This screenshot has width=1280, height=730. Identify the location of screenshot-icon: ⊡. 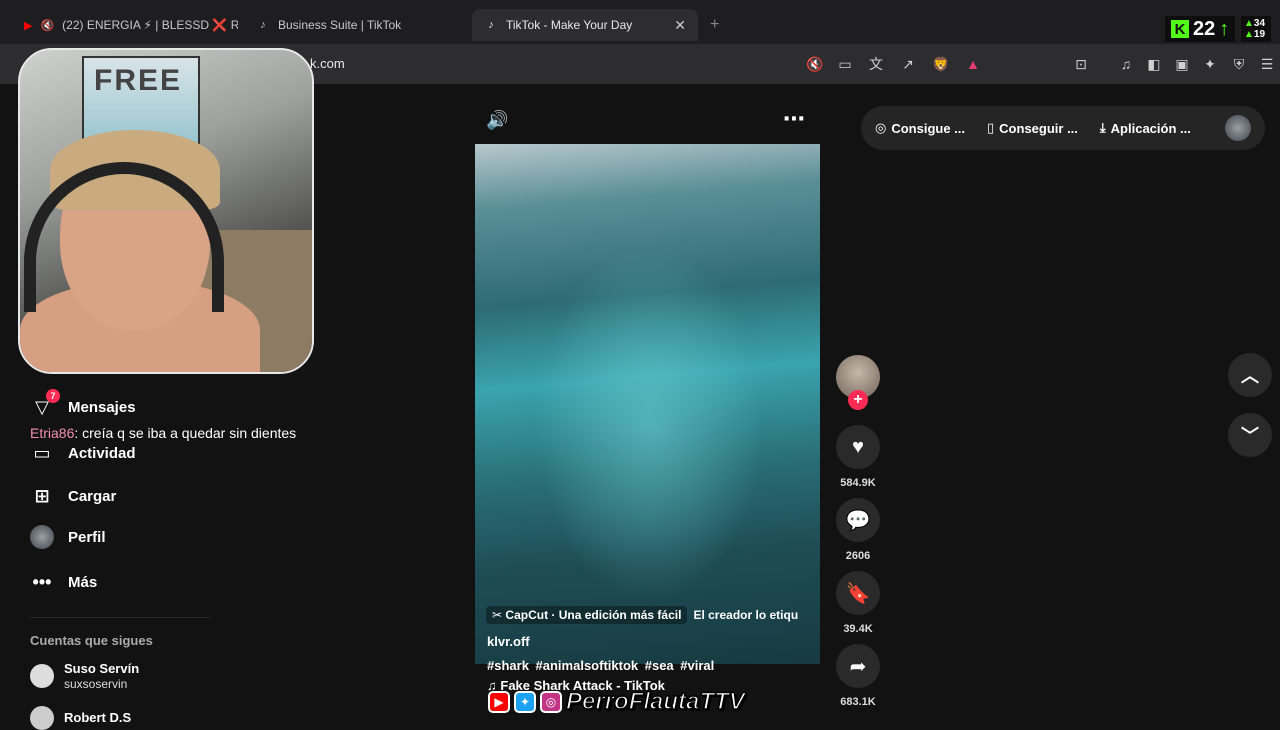
(1081, 64).